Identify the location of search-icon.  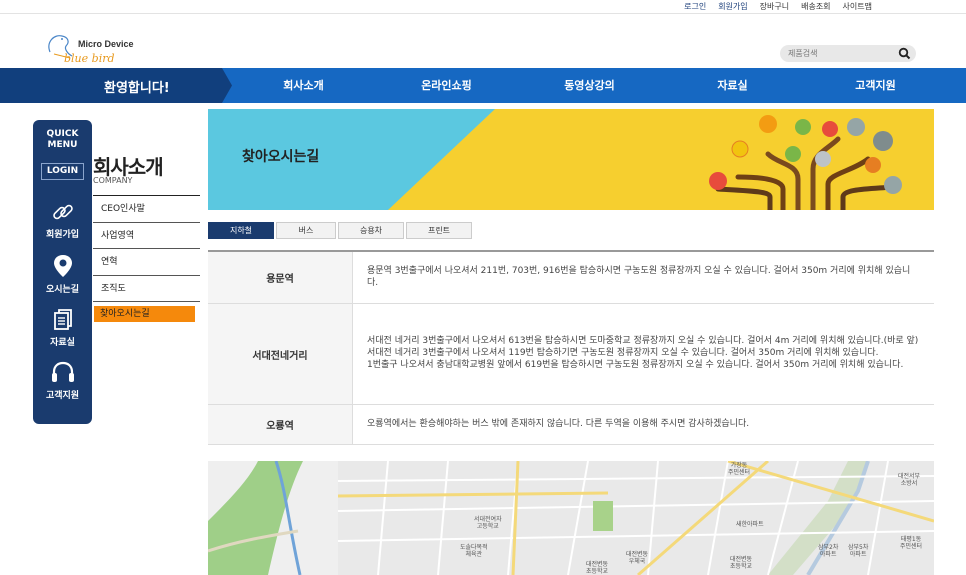
(904, 53).